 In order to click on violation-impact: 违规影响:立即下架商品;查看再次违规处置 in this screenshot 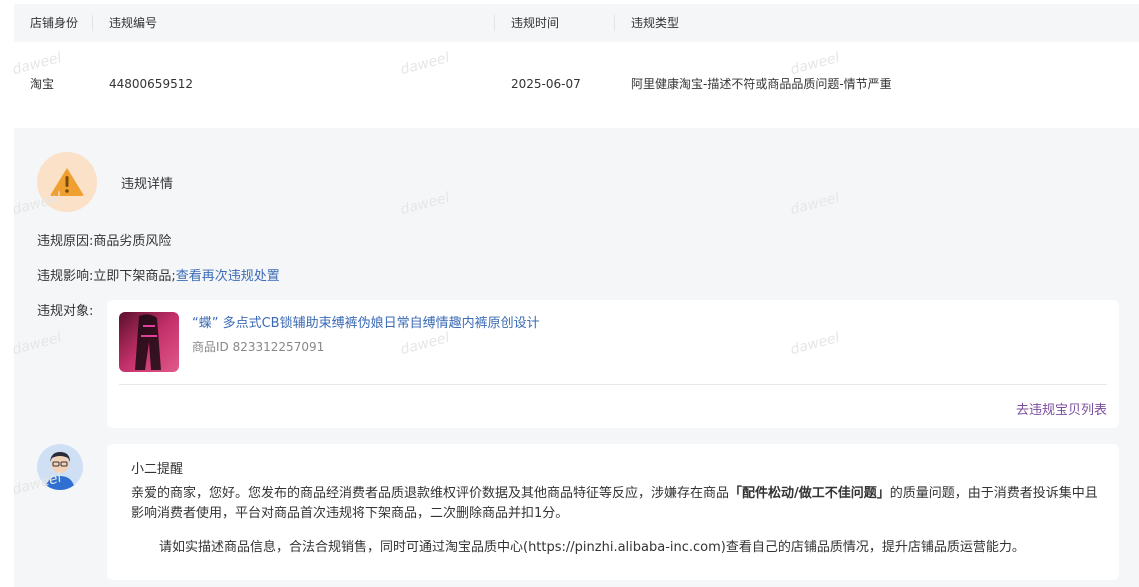, I will do `click(158, 274)`.